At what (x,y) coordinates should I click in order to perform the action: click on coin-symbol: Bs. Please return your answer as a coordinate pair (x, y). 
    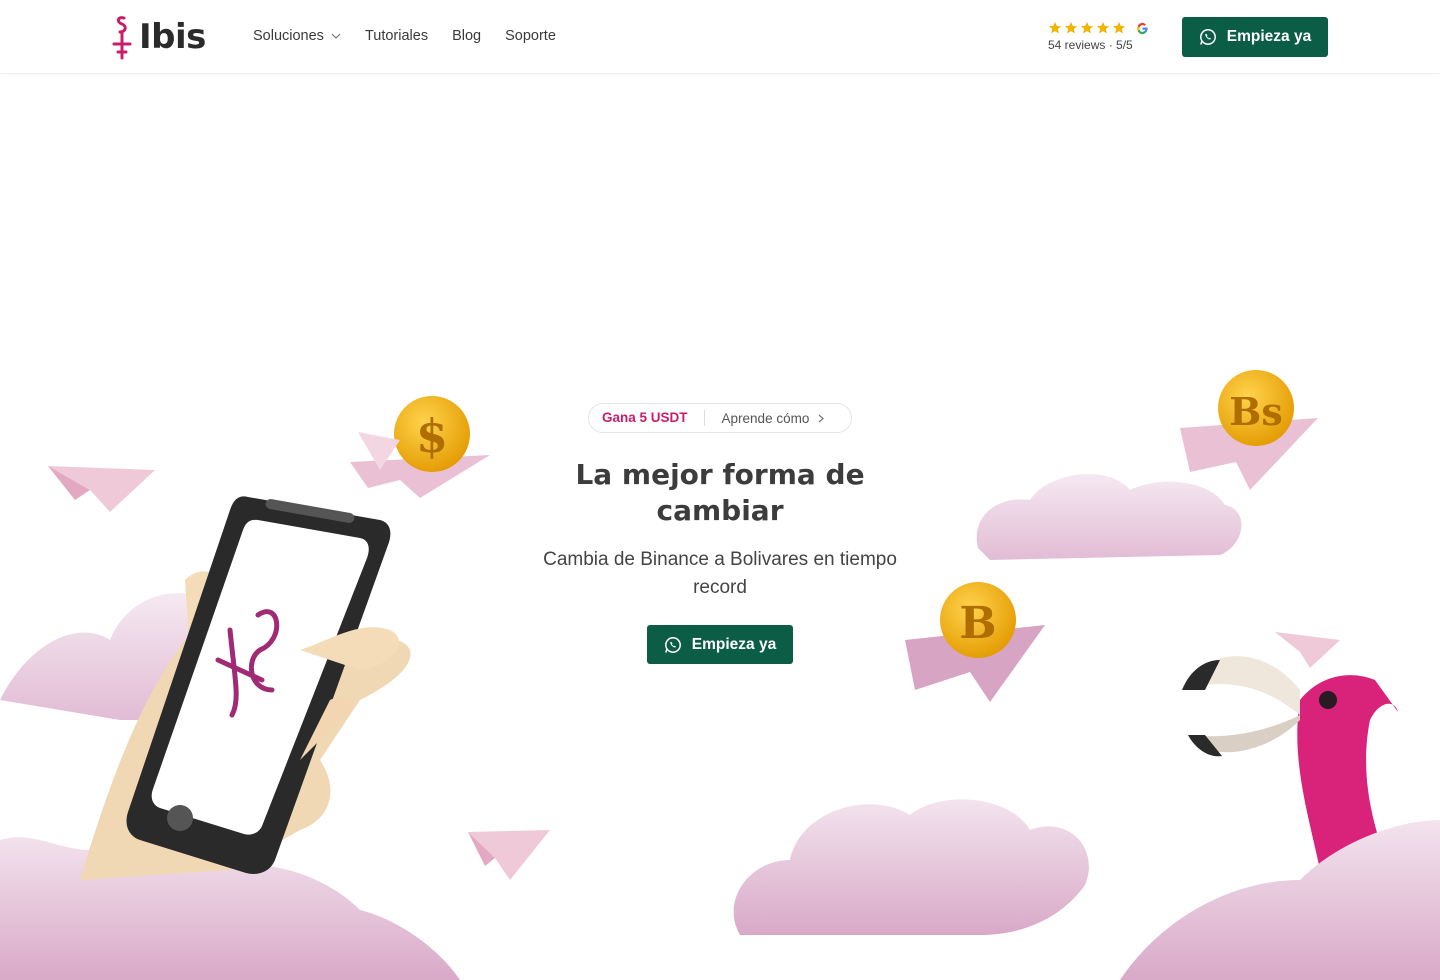
    Looking at the image, I should click on (1256, 411).